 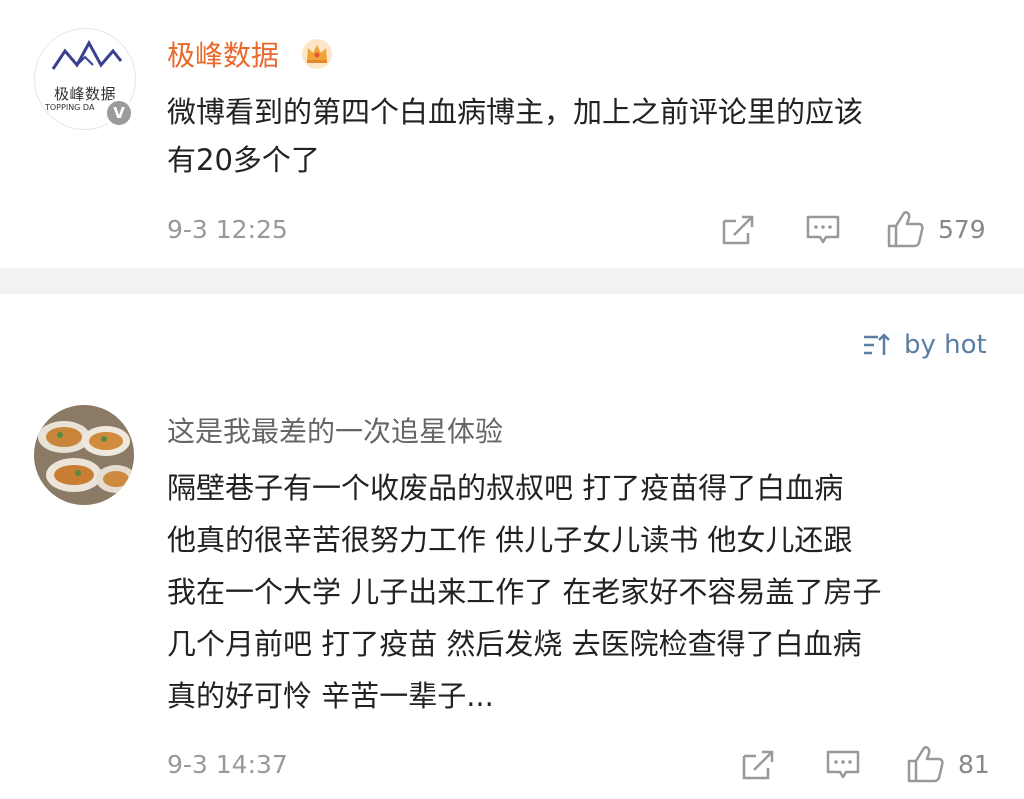 What do you see at coordinates (119, 113) in the screenshot?
I see `verified-icon: V` at bounding box center [119, 113].